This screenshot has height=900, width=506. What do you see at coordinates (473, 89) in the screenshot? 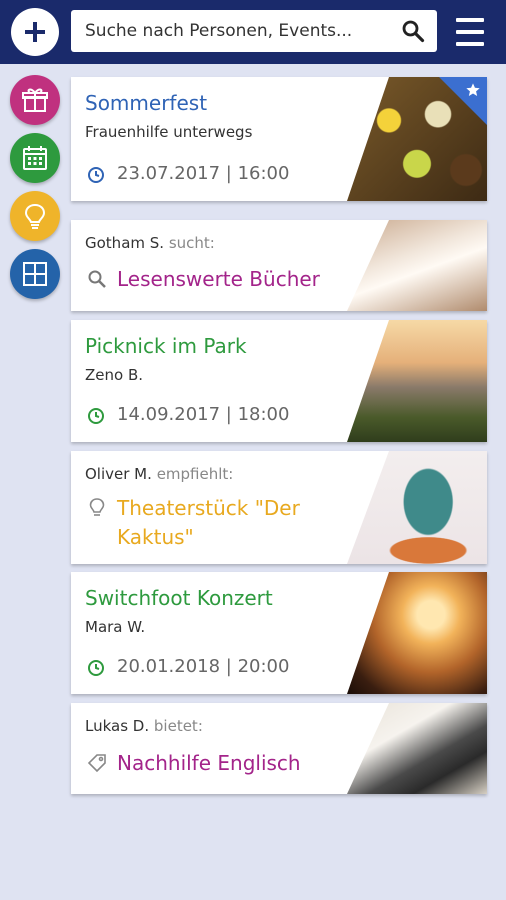
I see `star-icon` at bounding box center [473, 89].